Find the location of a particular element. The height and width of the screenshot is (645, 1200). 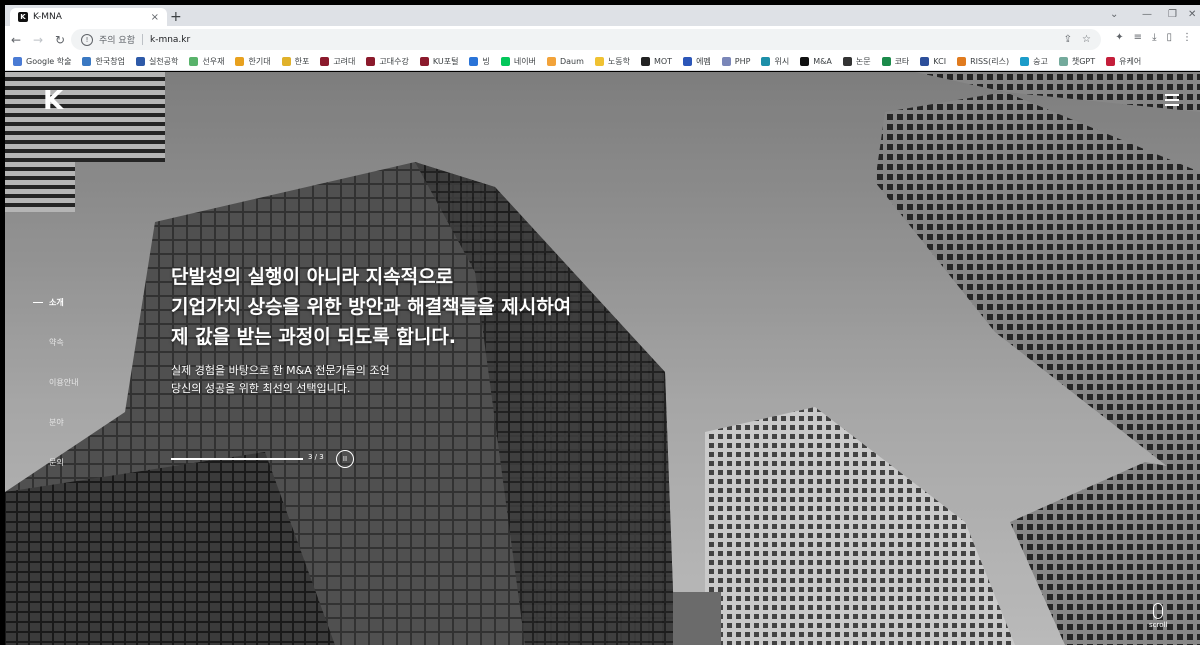

download-icon: ⤓ is located at coordinates (1154, 37).